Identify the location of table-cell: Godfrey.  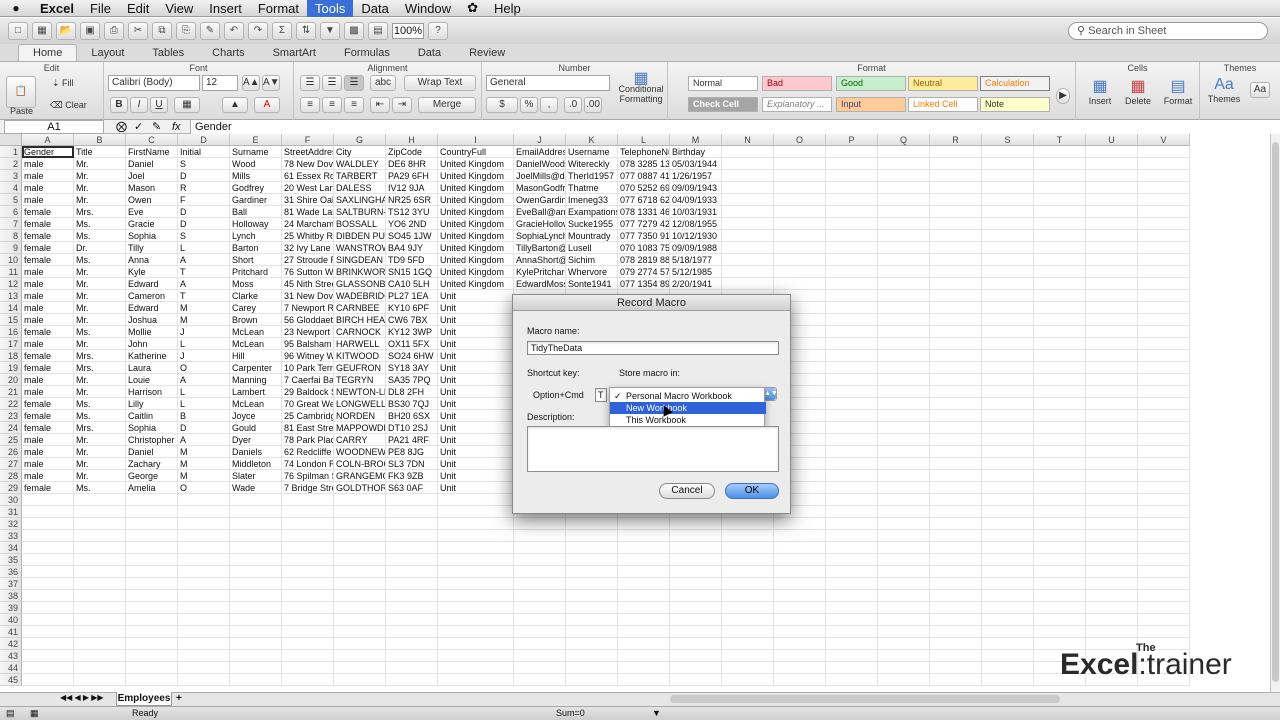
(256, 188).